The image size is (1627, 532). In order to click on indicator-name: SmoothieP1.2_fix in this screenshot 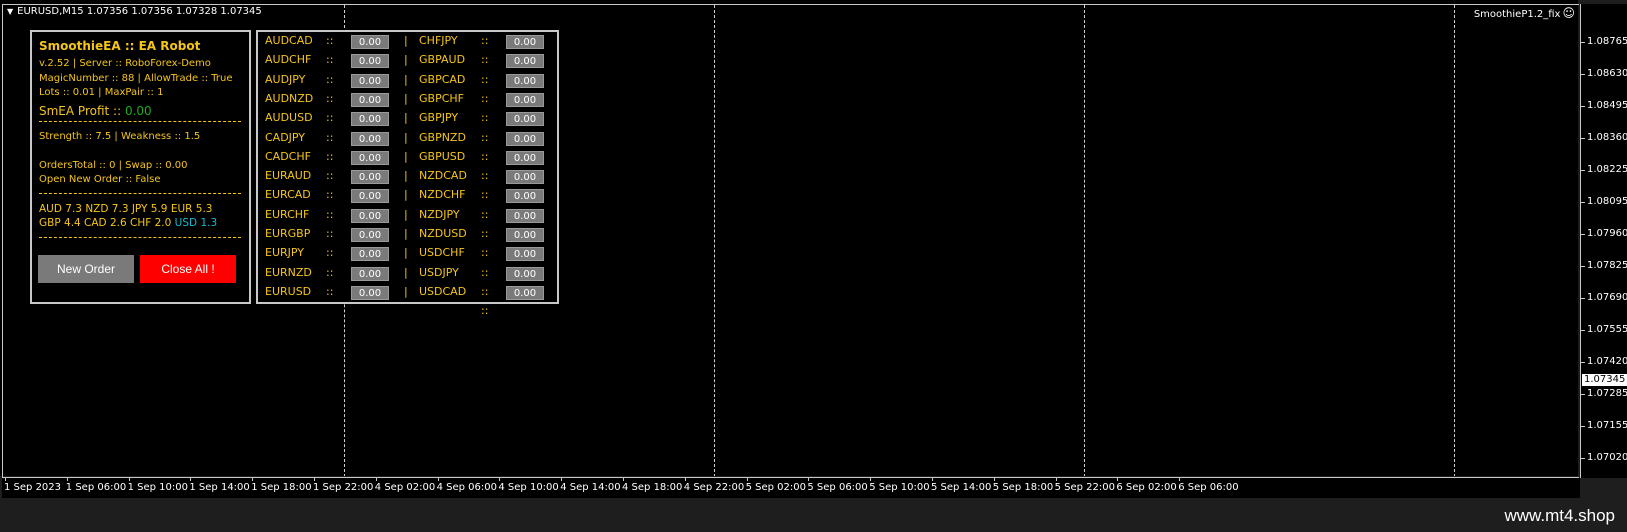, I will do `click(1517, 14)`.